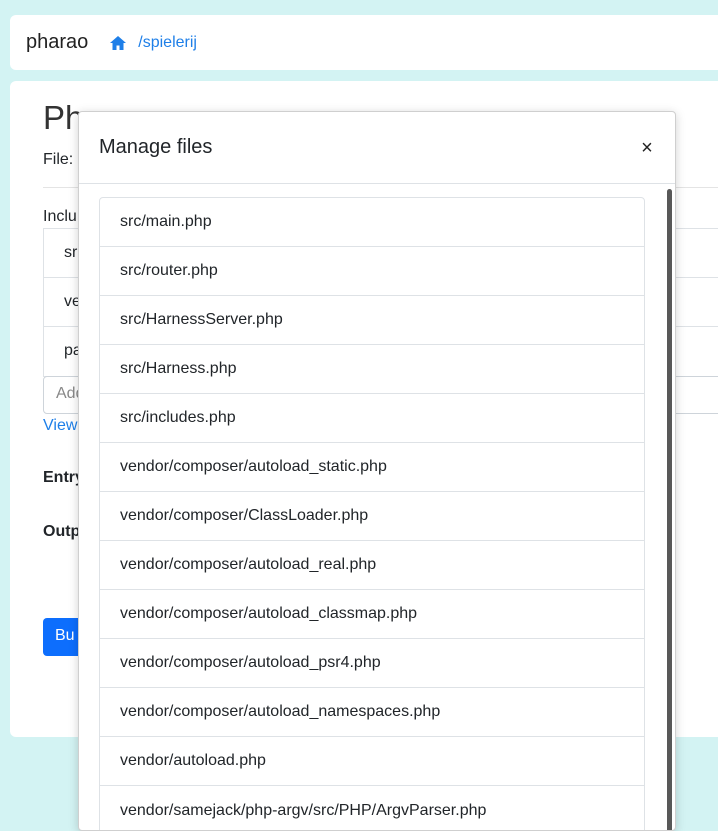  What do you see at coordinates (372, 271) in the screenshot?
I see `file-list-item: src/router.php` at bounding box center [372, 271].